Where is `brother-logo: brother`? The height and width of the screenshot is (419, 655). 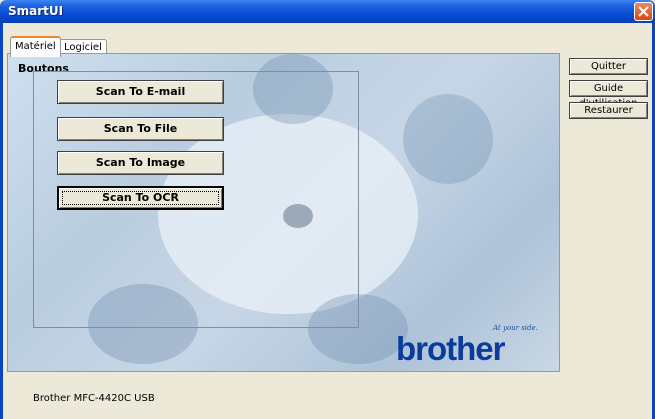
brother-logo: brother is located at coordinates (450, 349).